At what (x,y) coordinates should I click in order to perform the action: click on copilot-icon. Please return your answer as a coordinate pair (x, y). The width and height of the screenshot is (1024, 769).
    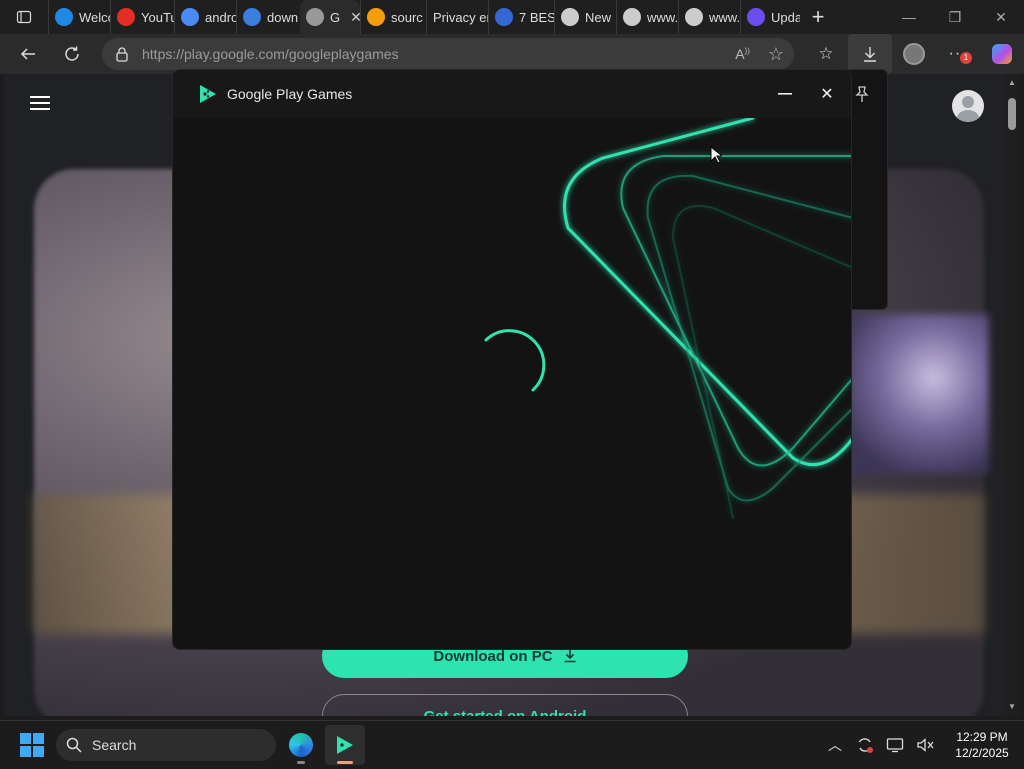
    Looking at the image, I should click on (1002, 54).